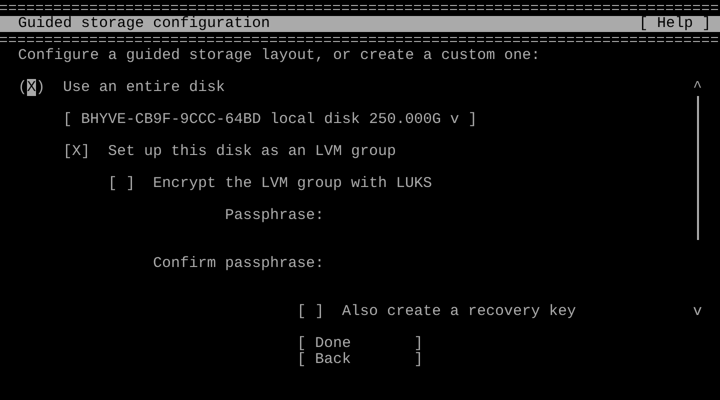 The height and width of the screenshot is (400, 720). Describe the element at coordinates (144, 24) in the screenshot. I see `screen-title: Guided storage configuration` at that location.